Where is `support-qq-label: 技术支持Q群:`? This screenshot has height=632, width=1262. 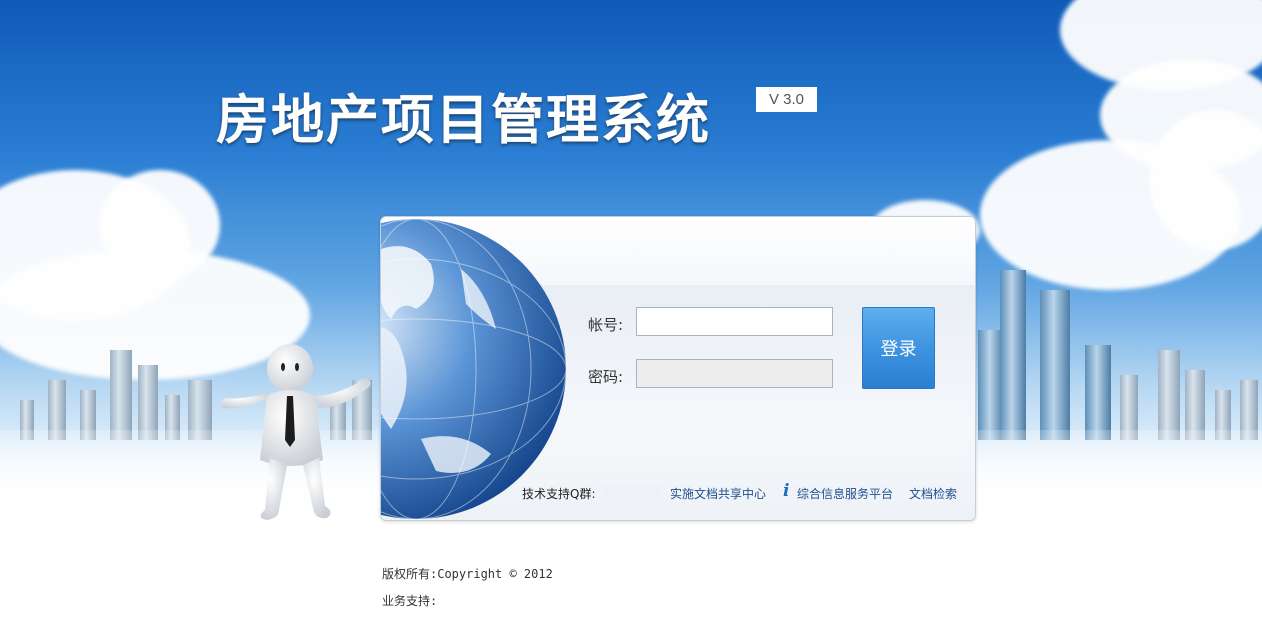 support-qq-label: 技术支持Q群: is located at coordinates (559, 494).